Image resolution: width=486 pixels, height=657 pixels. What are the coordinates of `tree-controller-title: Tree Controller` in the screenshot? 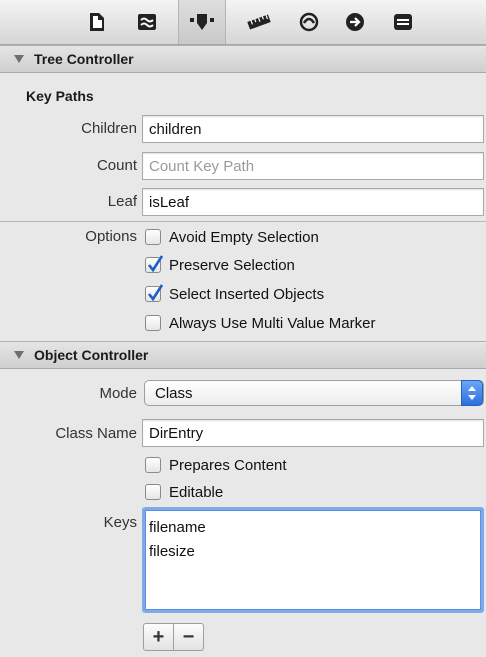 It's located at (84, 59).